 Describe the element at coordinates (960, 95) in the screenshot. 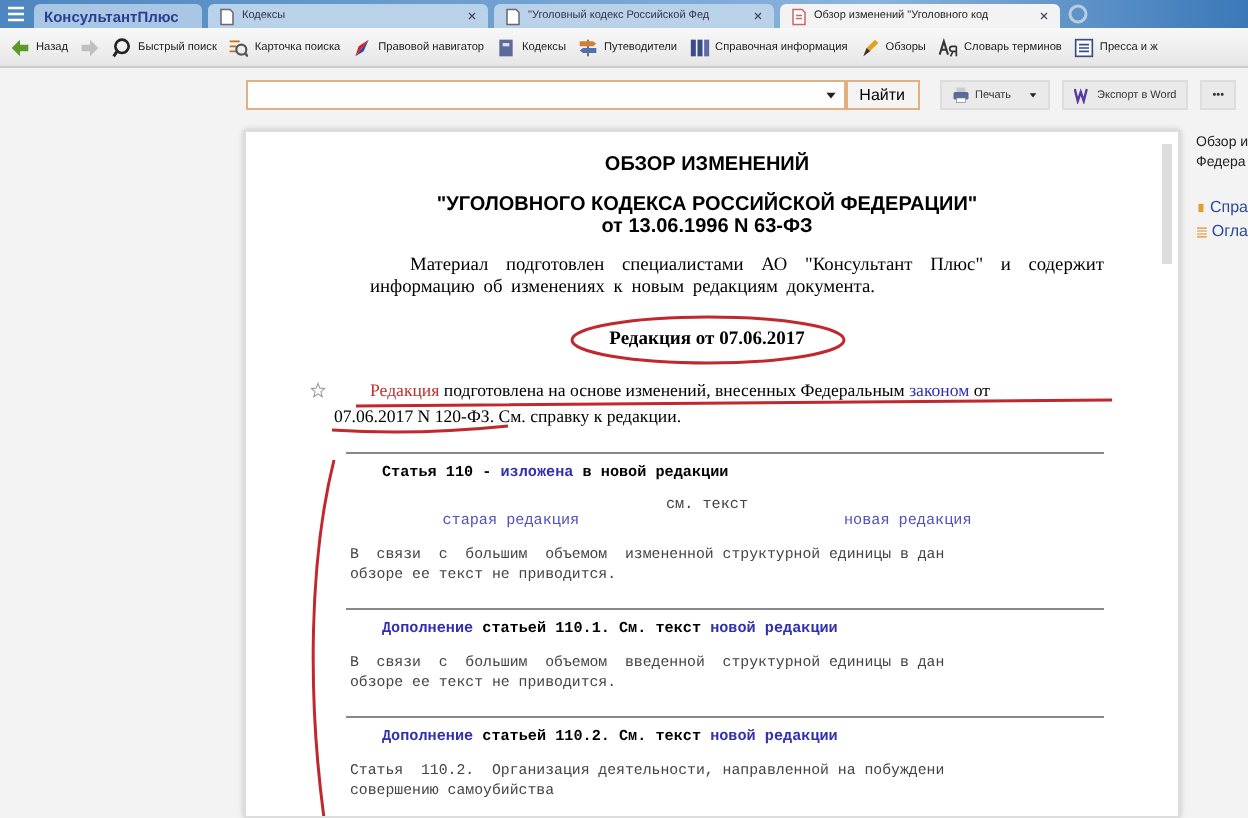

I see `printer-icon` at that location.